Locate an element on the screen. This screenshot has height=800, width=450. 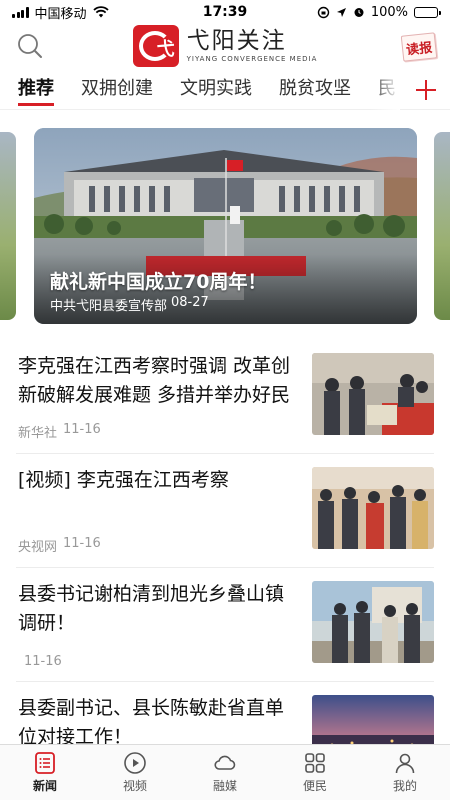
carousel-next-card is located at coordinates (442, 226).